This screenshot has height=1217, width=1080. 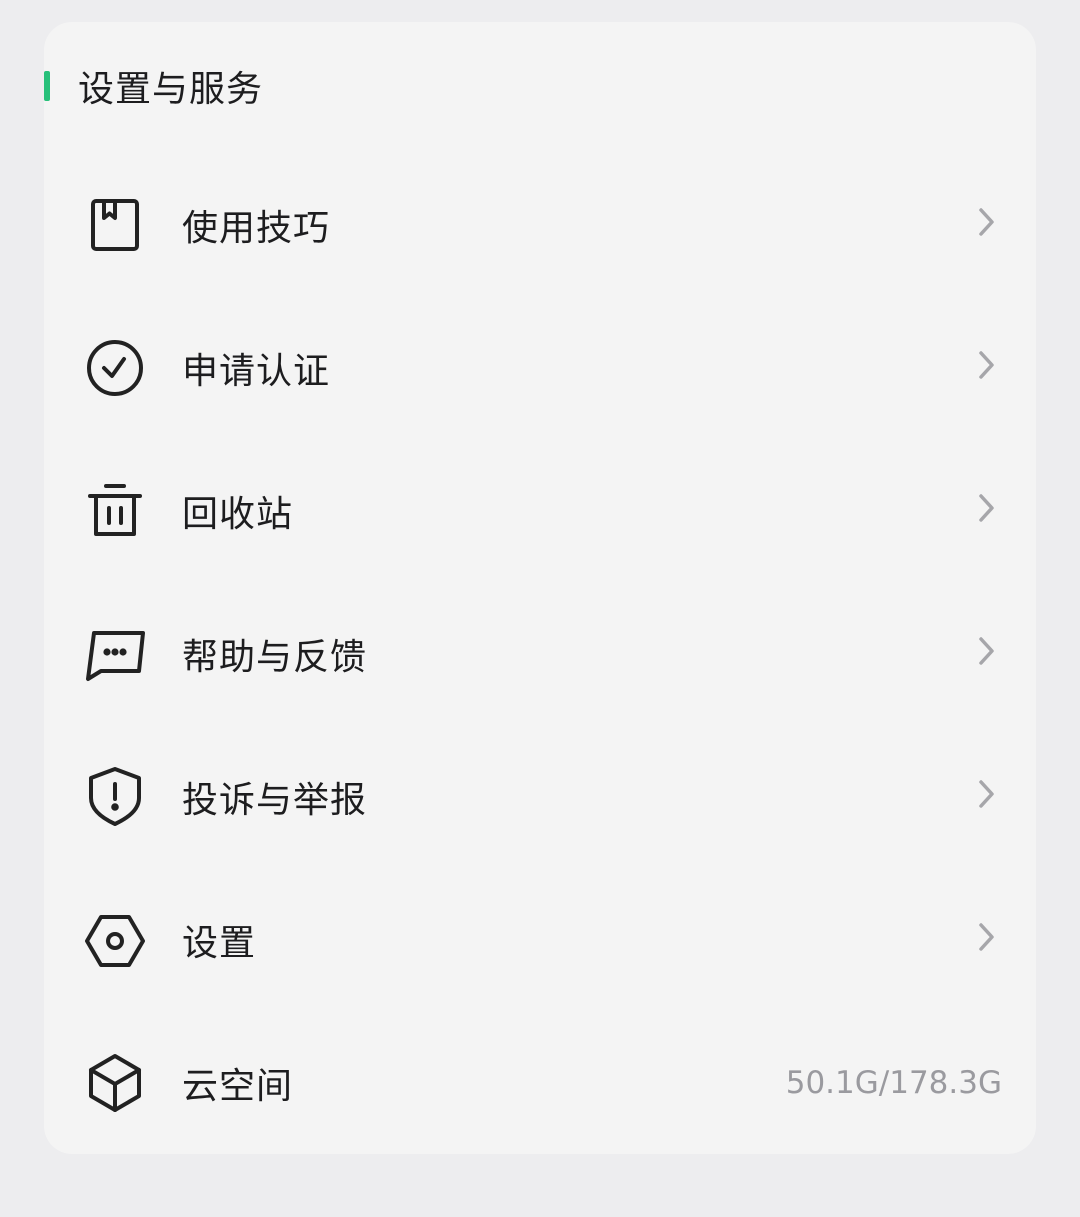 What do you see at coordinates (115, 938) in the screenshot?
I see `hexagon-gear-icon` at bounding box center [115, 938].